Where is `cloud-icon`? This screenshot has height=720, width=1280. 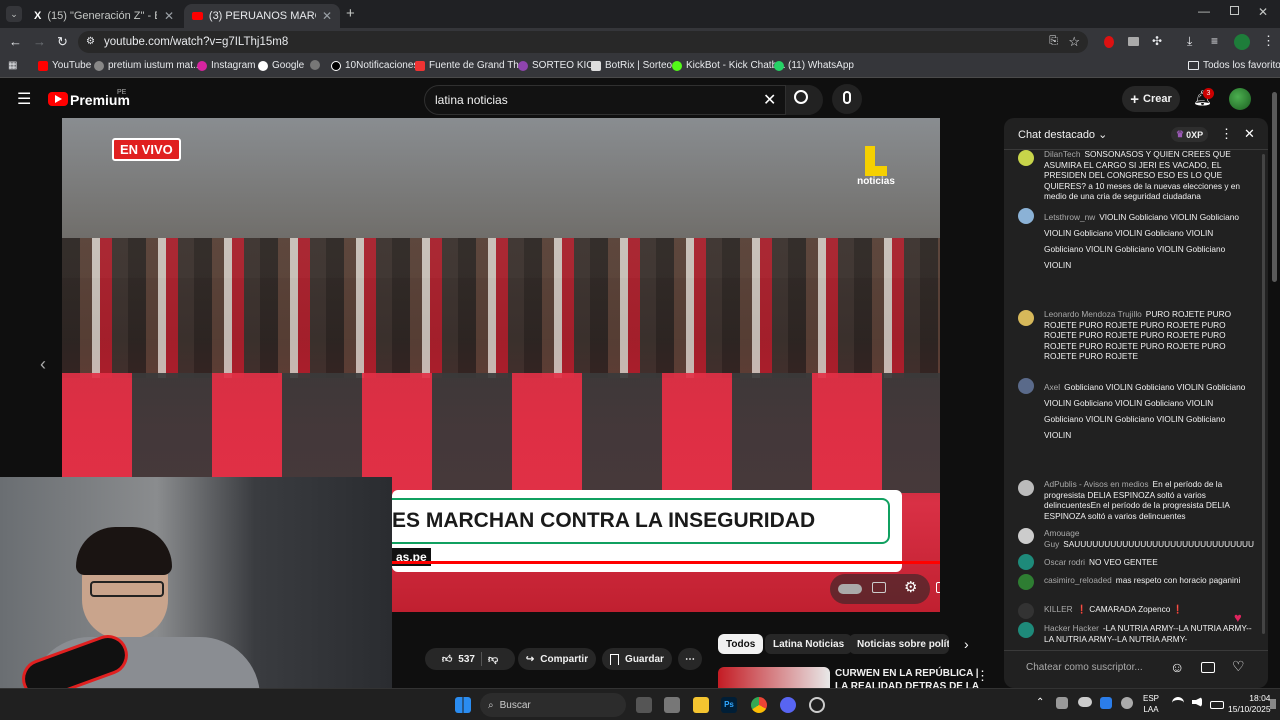 cloud-icon is located at coordinates (1085, 702).